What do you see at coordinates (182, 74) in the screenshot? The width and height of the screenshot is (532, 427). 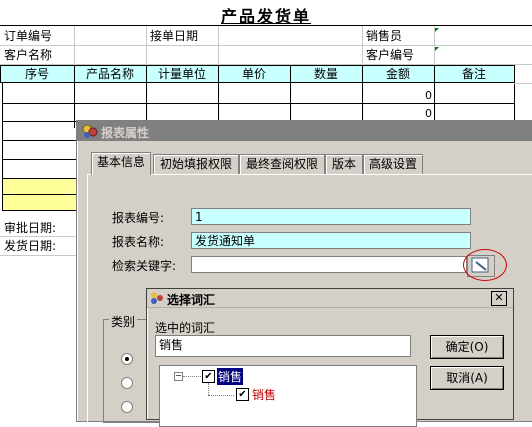 I see `col-header: 计量单位` at bounding box center [182, 74].